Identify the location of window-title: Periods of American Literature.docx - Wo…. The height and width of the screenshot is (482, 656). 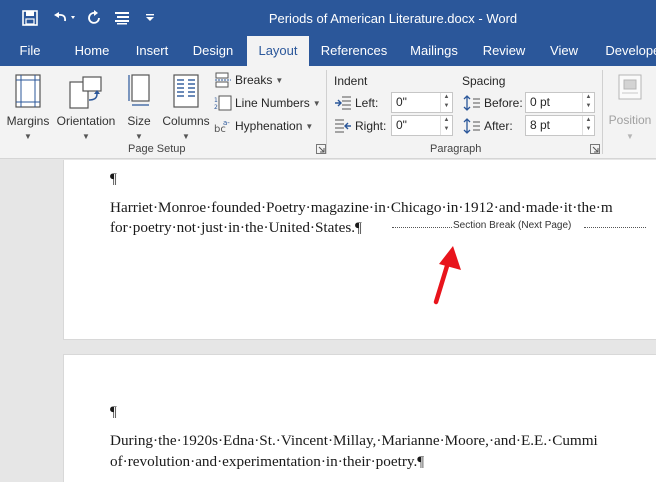
(393, 18).